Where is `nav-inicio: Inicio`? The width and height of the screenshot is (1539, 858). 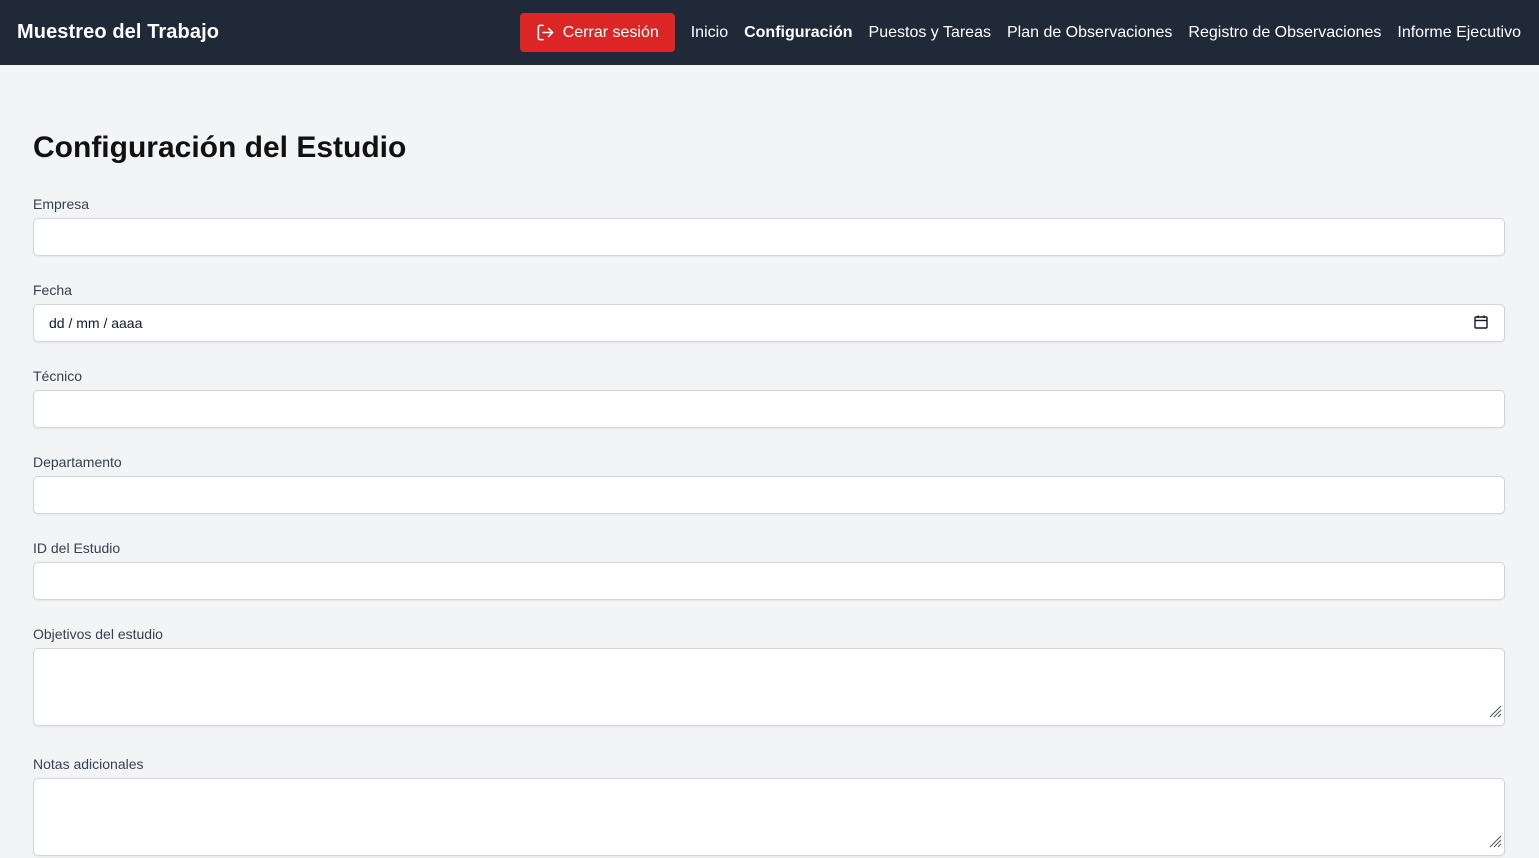
nav-inicio: Inicio is located at coordinates (709, 33).